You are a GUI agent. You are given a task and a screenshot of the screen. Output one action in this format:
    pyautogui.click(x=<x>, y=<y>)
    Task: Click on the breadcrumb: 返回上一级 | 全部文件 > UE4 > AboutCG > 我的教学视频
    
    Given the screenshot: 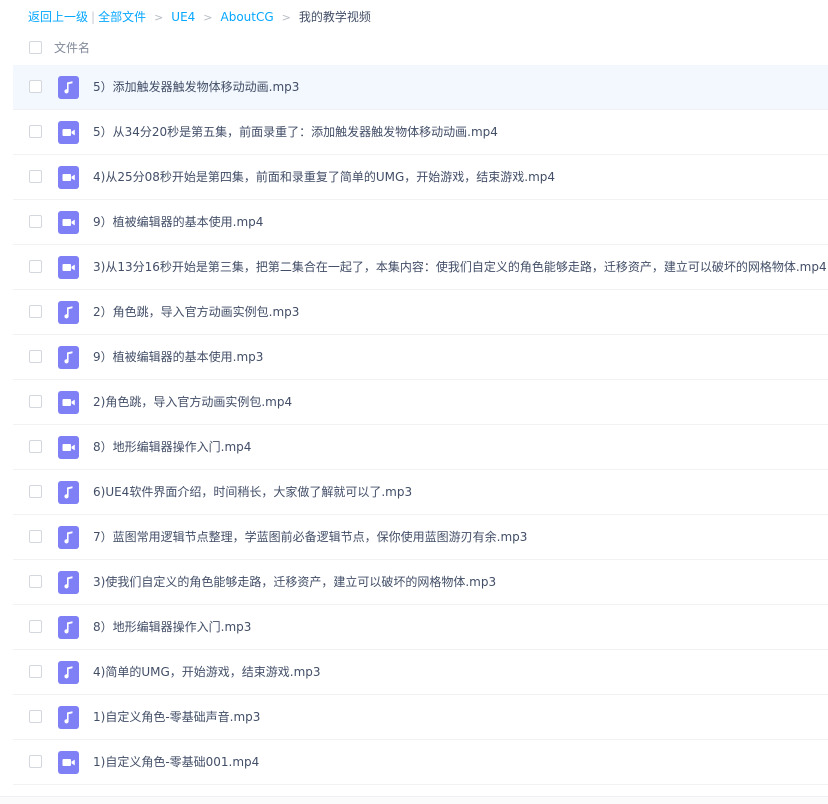 What is the action you would take?
    pyautogui.click(x=199, y=17)
    